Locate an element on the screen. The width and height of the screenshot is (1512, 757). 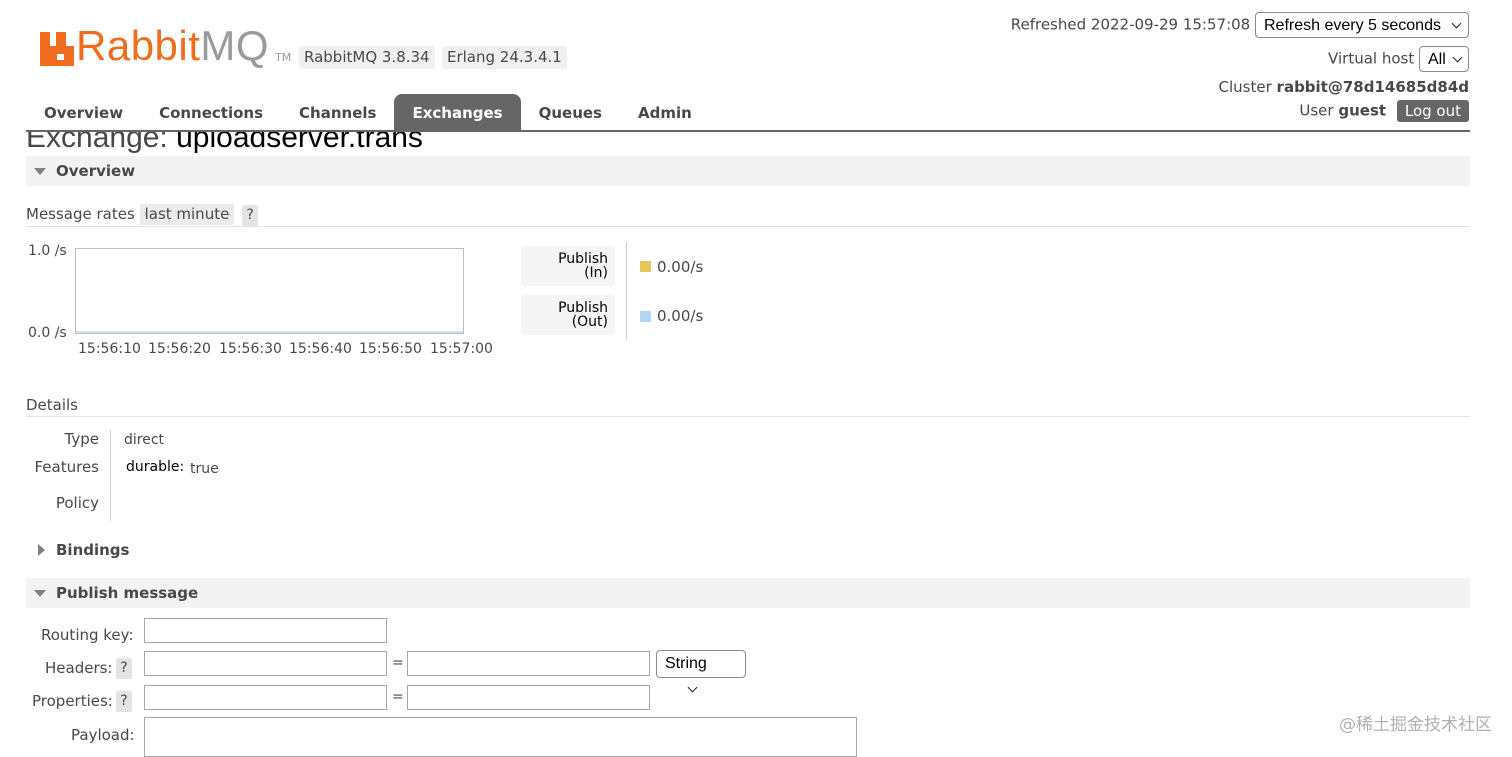
chart-x-tick: 15:57:00 is located at coordinates (461, 349).